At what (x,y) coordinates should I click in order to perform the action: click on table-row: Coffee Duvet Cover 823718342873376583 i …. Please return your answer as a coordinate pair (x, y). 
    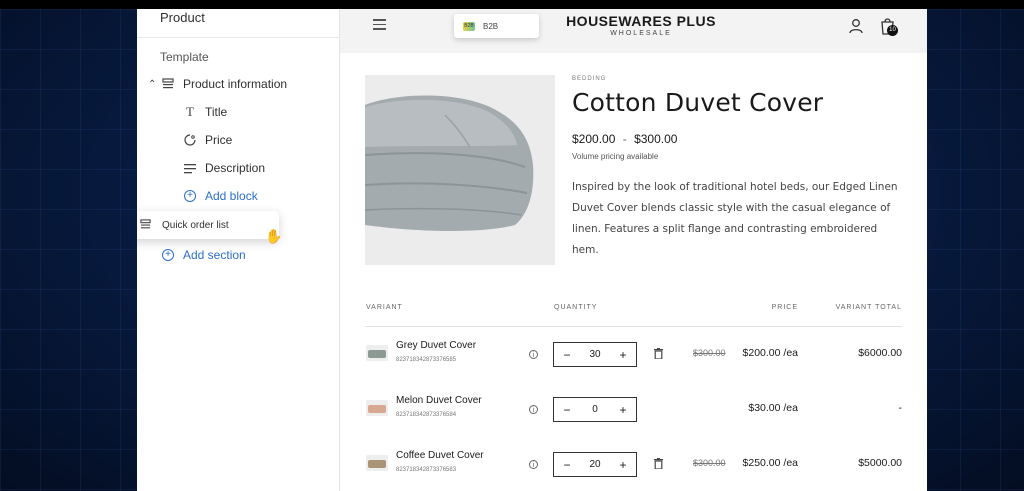
    Looking at the image, I should click on (633, 465).